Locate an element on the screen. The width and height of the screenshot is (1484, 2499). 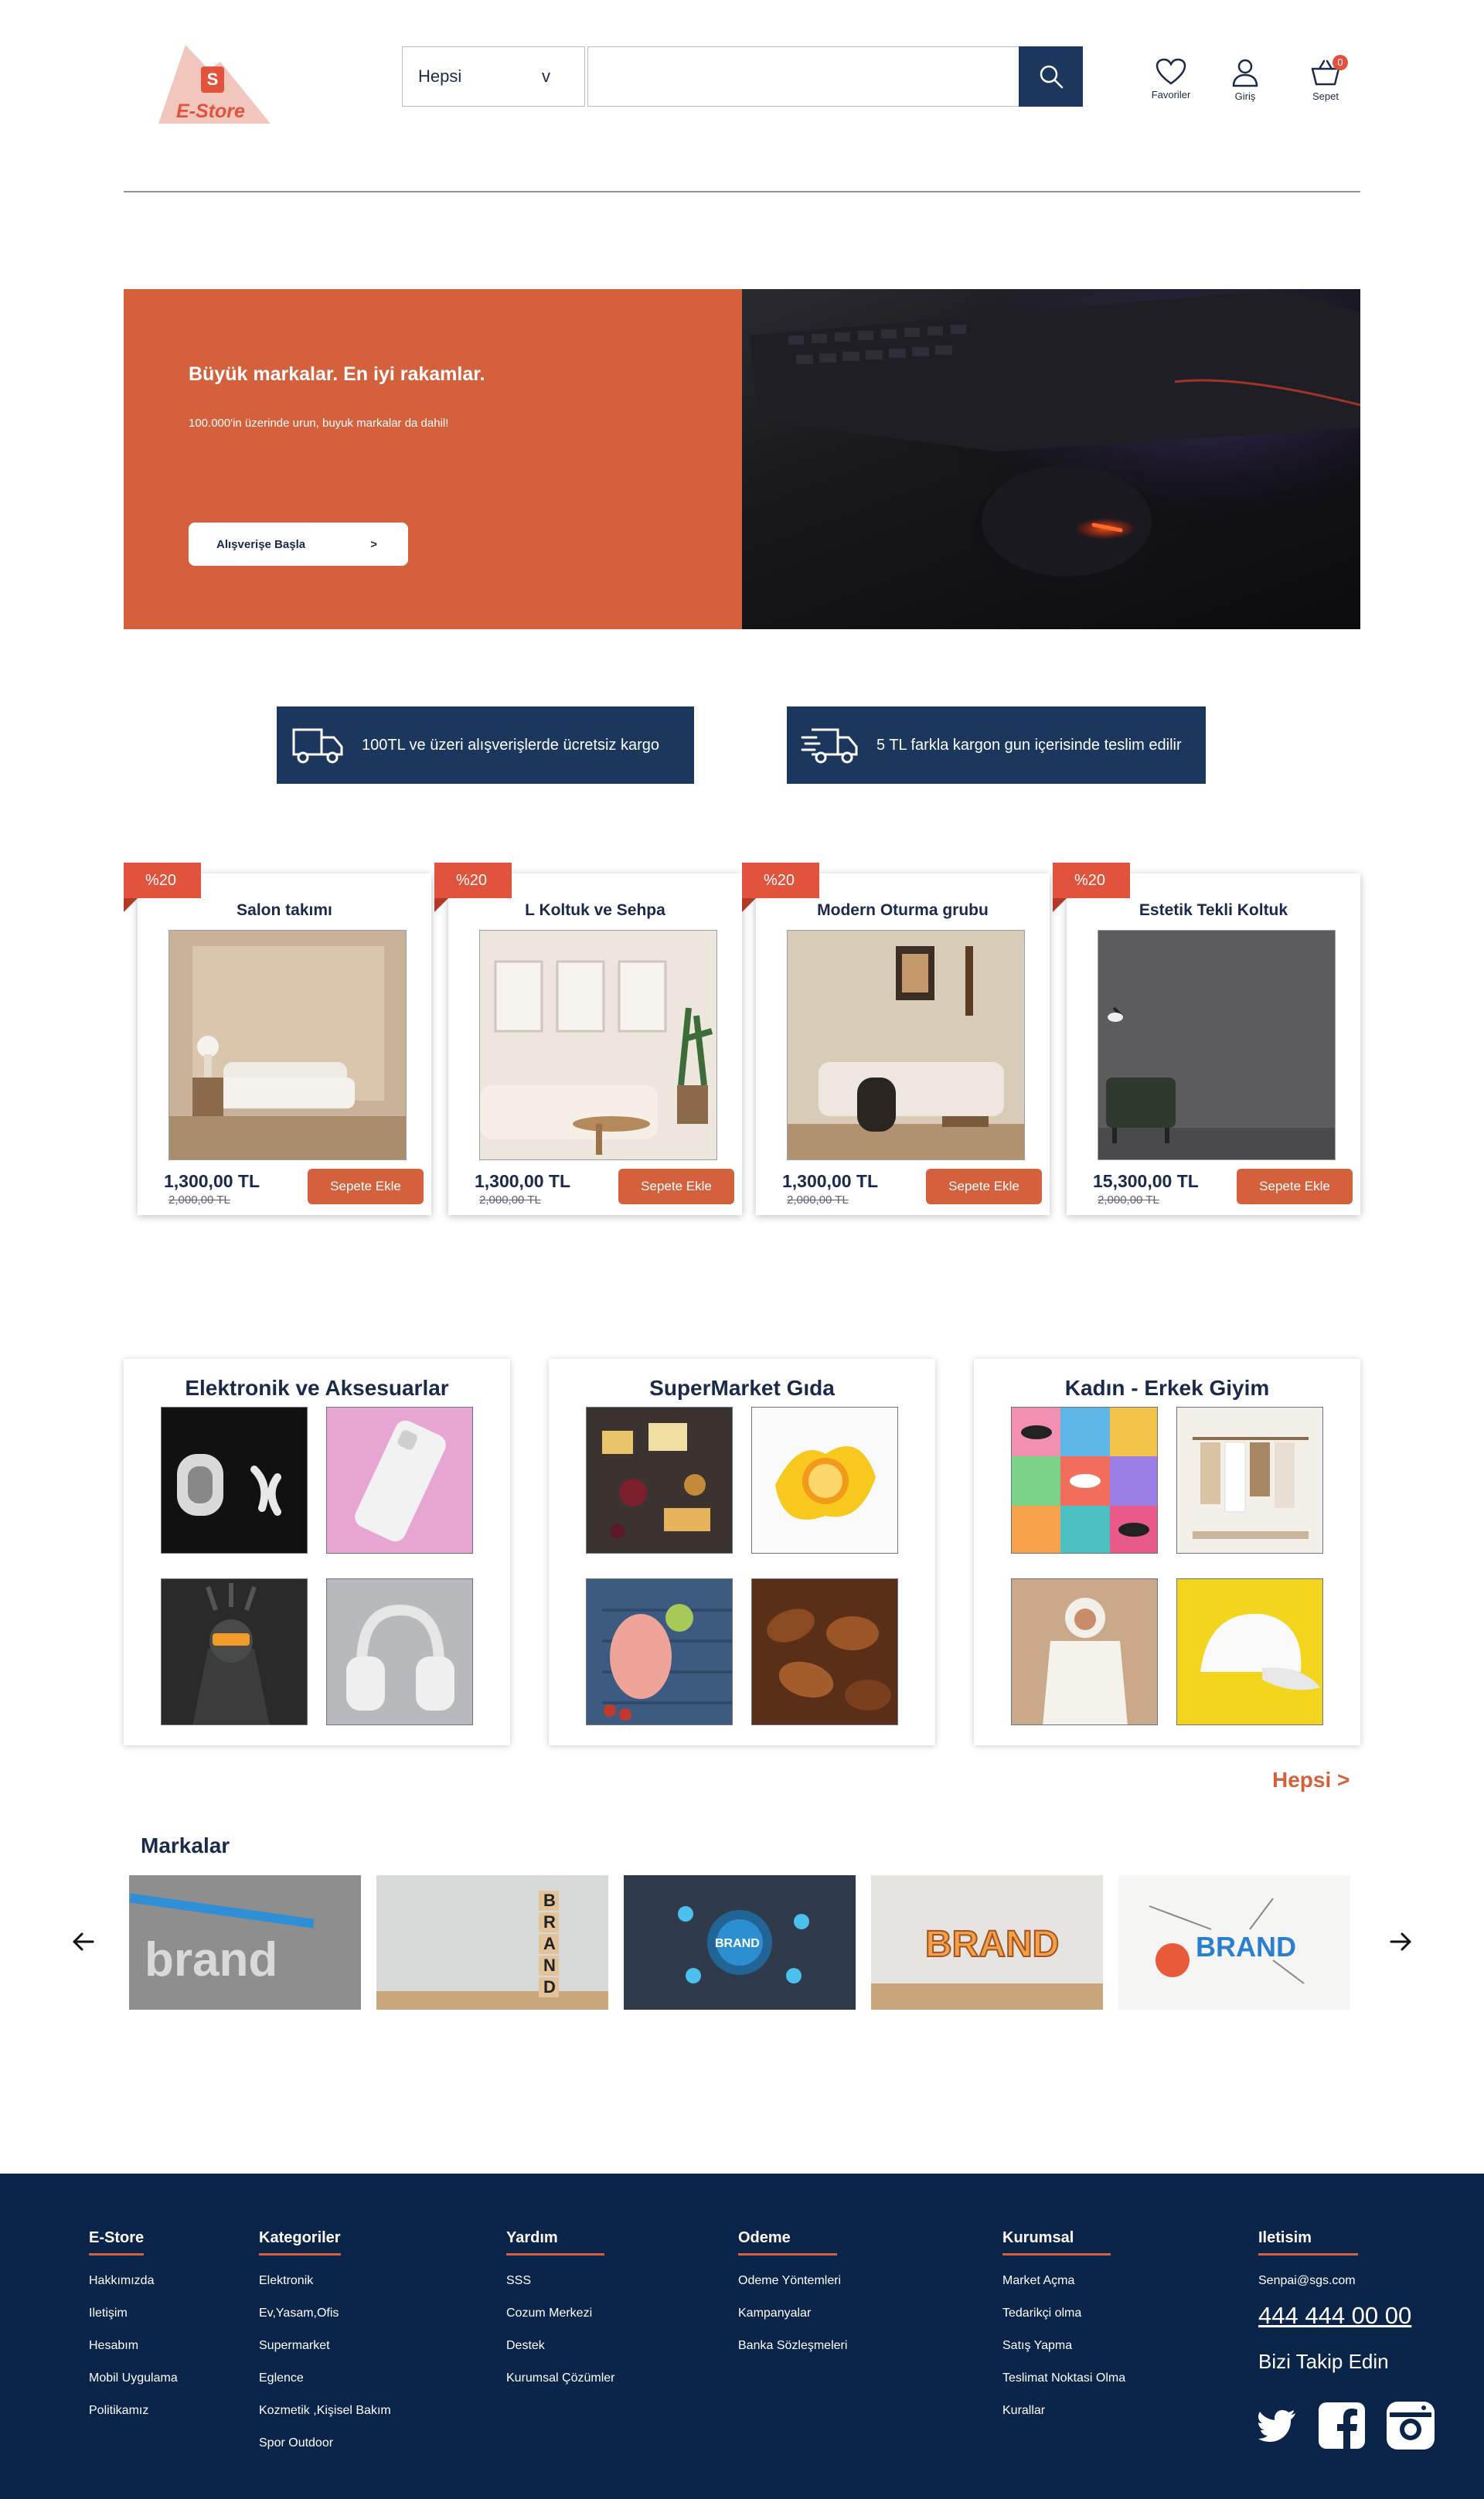
footer-link: Satış Yapma is located at coordinates (1063, 2346).